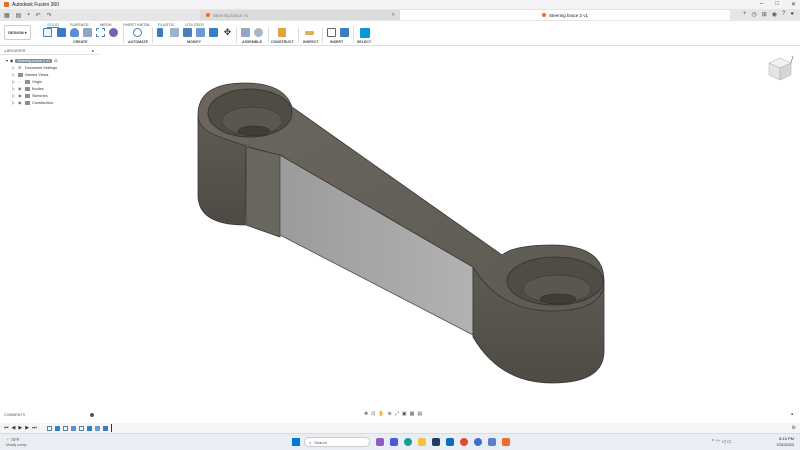  Describe the element at coordinates (366, 414) in the screenshot. I see `orbit-icon: ✥` at that location.